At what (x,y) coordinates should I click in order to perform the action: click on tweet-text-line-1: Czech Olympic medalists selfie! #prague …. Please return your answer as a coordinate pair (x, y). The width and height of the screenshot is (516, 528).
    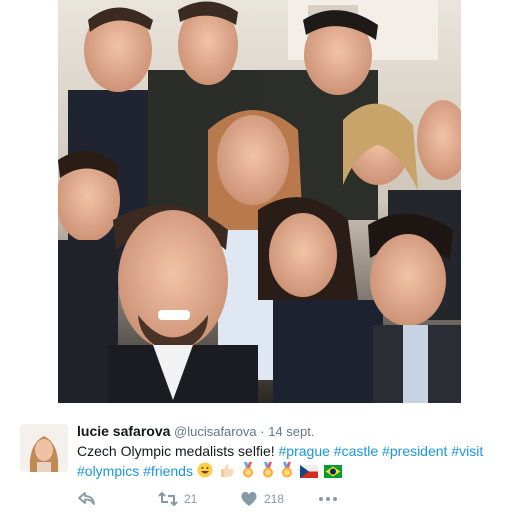
    Looking at the image, I should click on (280, 451).